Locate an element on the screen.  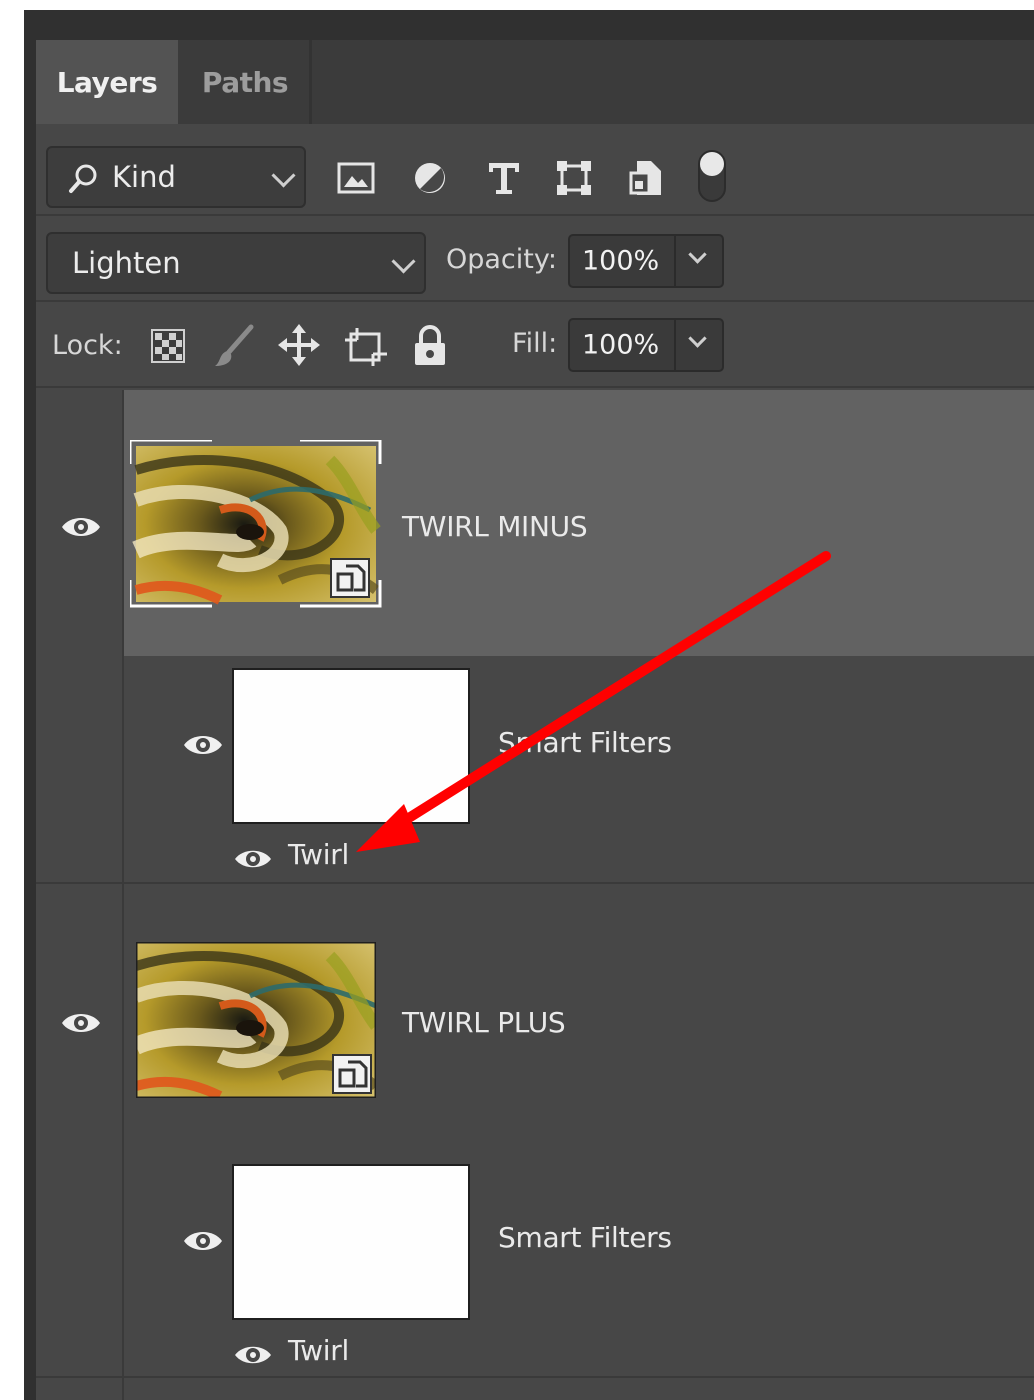
opacity-label: Opacity: is located at coordinates (501, 259).